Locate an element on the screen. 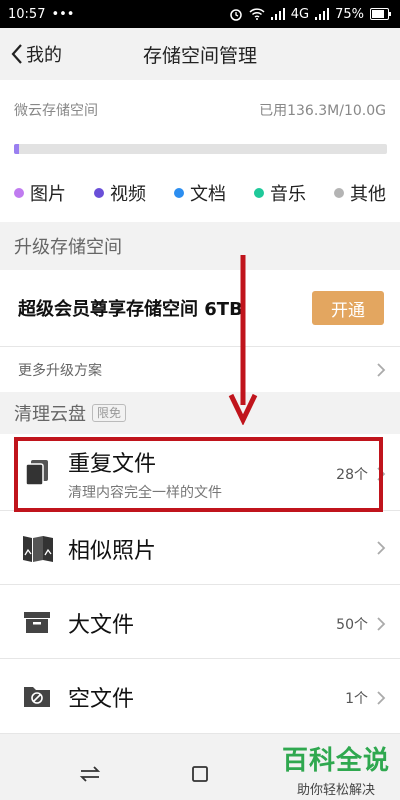 The image size is (400, 800). large-files-count: 50个 is located at coordinates (352, 625).